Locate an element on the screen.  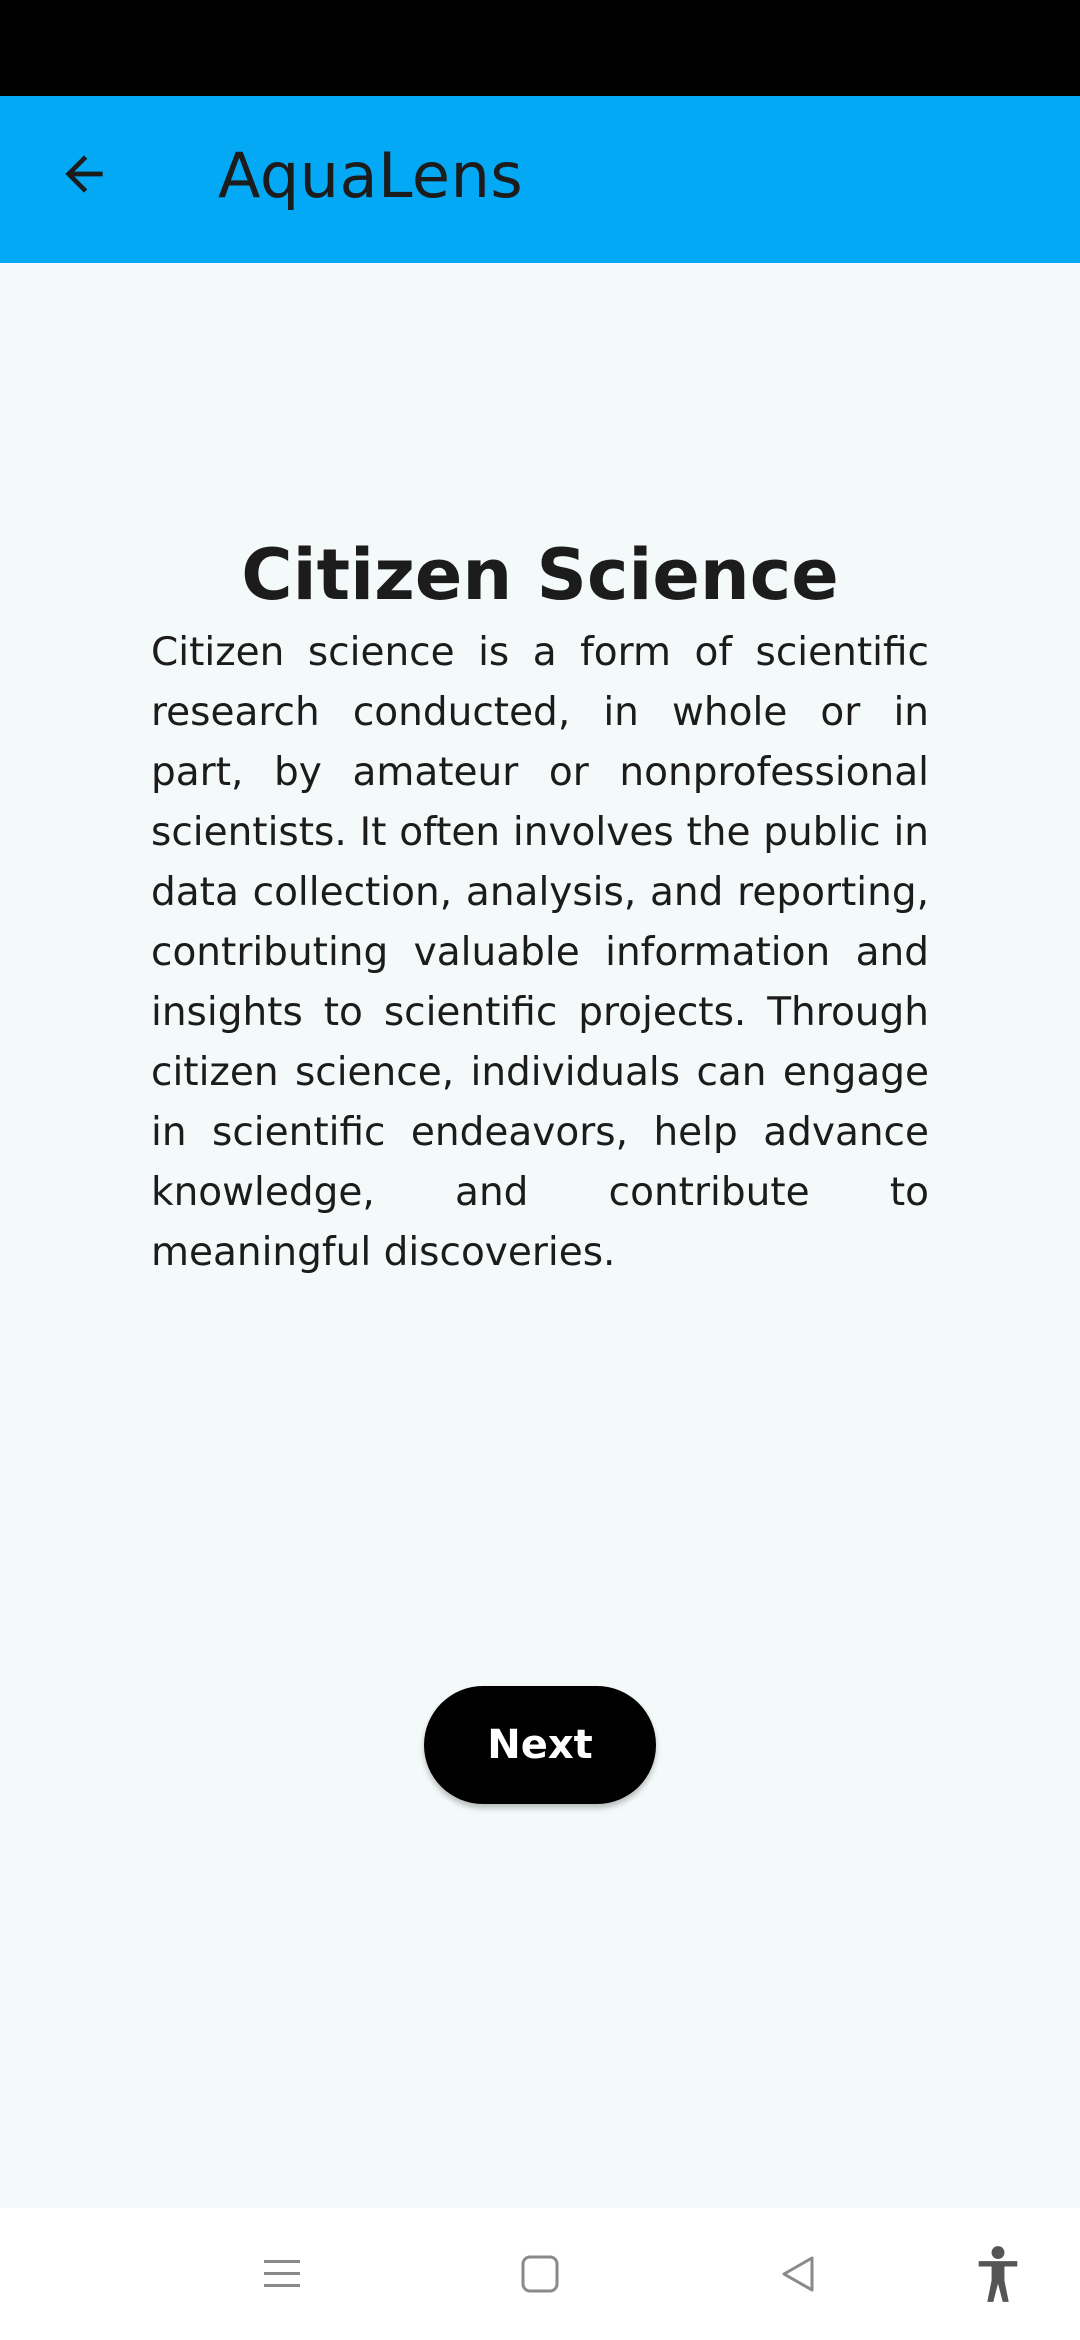
status-bar is located at coordinates (540, 48).